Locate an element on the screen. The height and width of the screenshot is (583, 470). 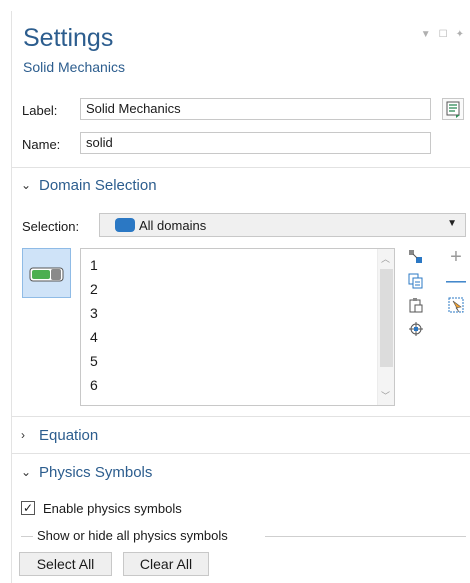
maximize-icon: ☐ is located at coordinates (443, 34).